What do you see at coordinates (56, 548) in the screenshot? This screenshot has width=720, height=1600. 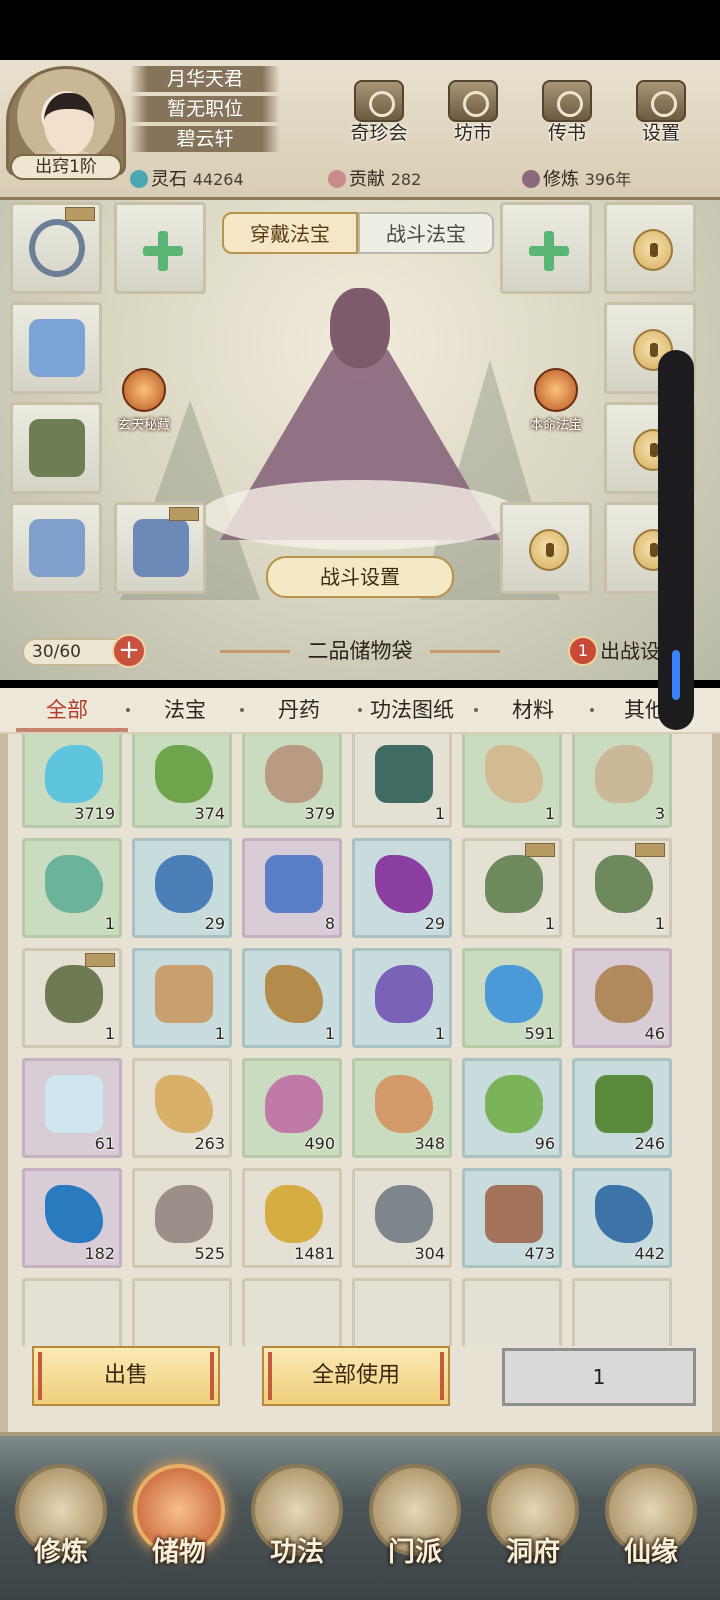 I see `equip-slot-pants` at bounding box center [56, 548].